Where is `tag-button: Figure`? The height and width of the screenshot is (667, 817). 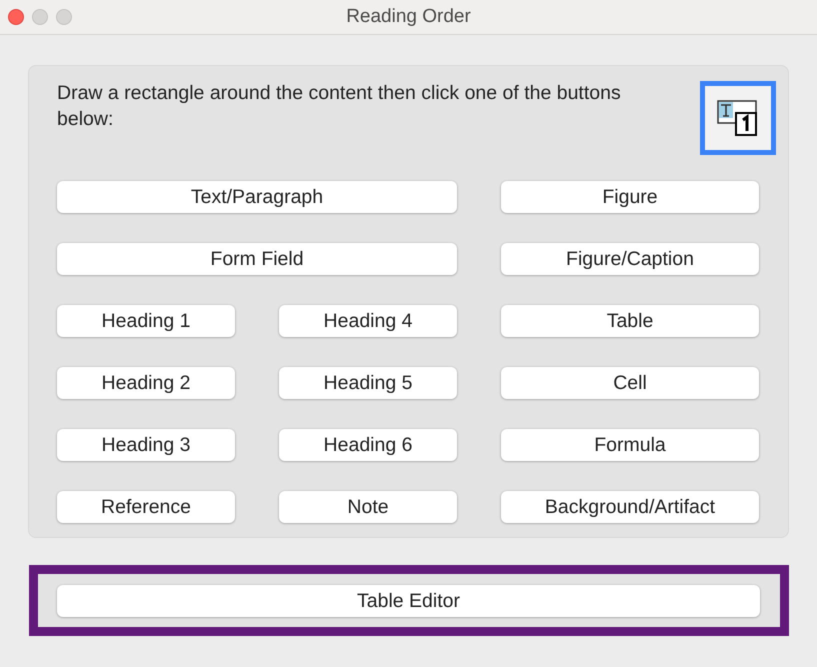
tag-button: Figure is located at coordinates (630, 197).